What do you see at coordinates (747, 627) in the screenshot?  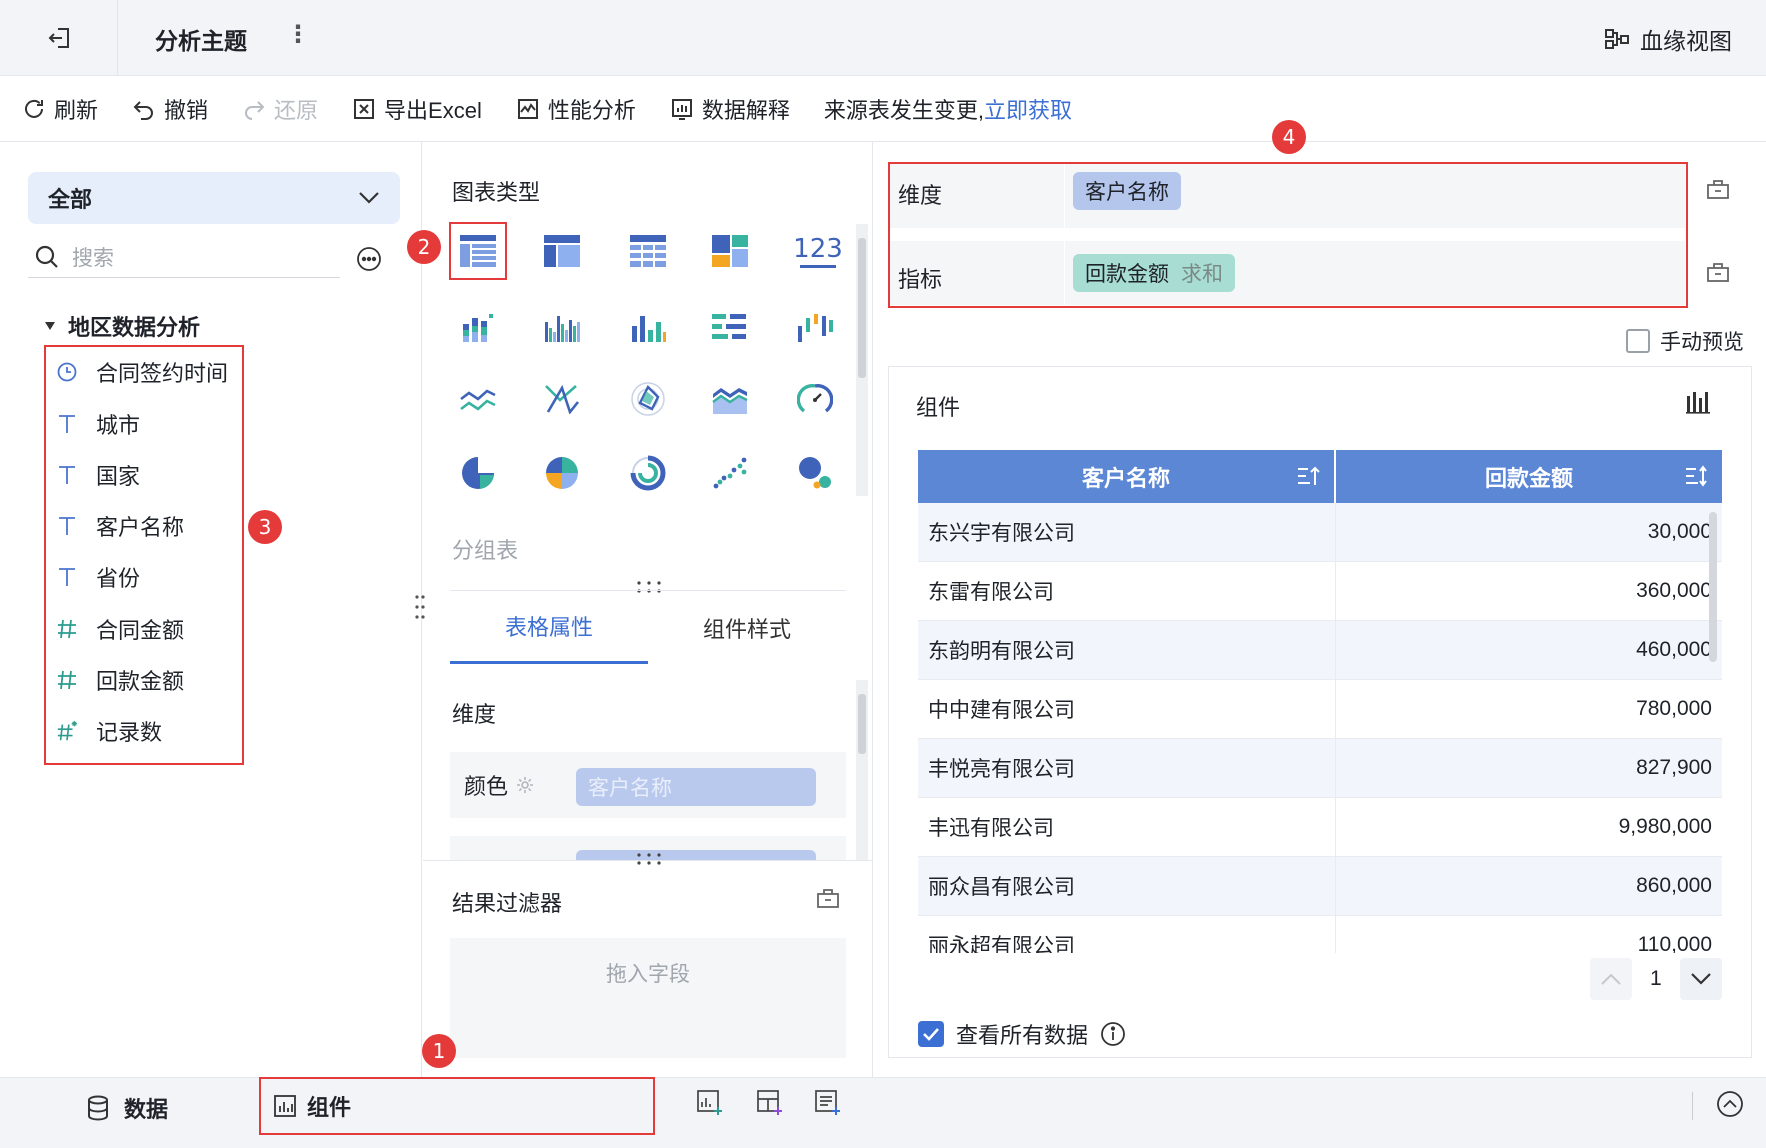 I see `tab-component-style: 组件样式` at bounding box center [747, 627].